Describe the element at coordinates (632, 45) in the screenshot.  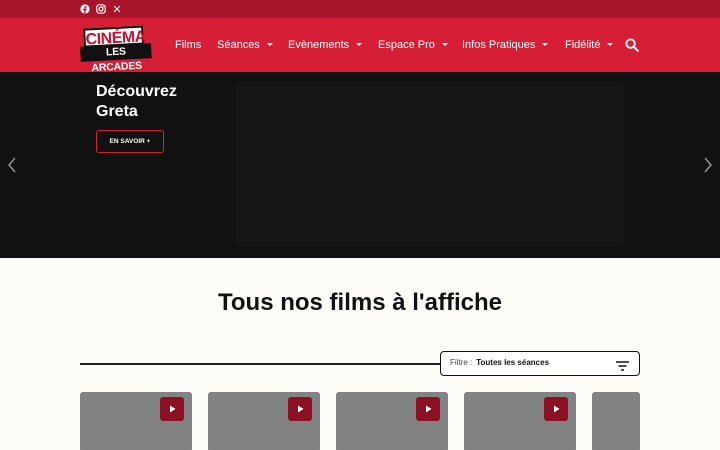
I see `search-icon` at that location.